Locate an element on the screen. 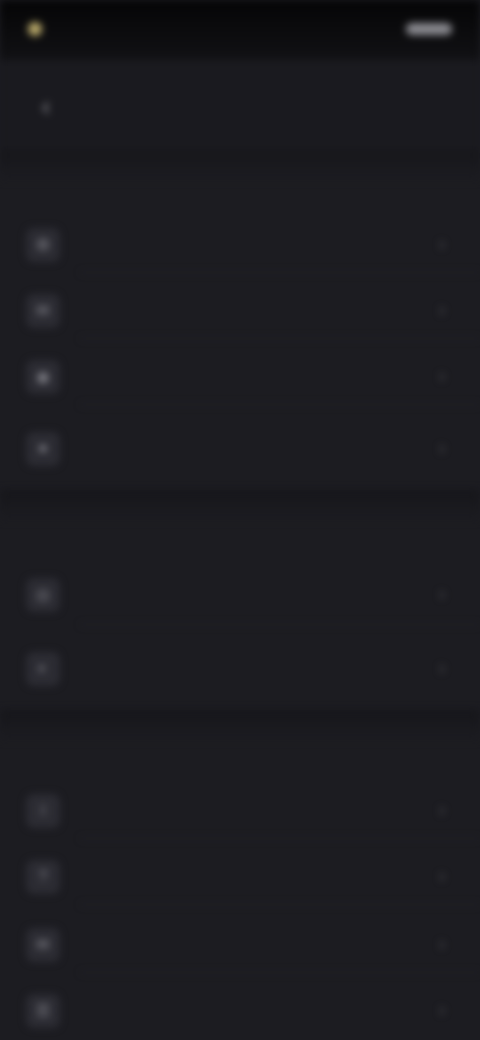 The height and width of the screenshot is (1040, 480). back-button: ‹ is located at coordinates (46, 106).